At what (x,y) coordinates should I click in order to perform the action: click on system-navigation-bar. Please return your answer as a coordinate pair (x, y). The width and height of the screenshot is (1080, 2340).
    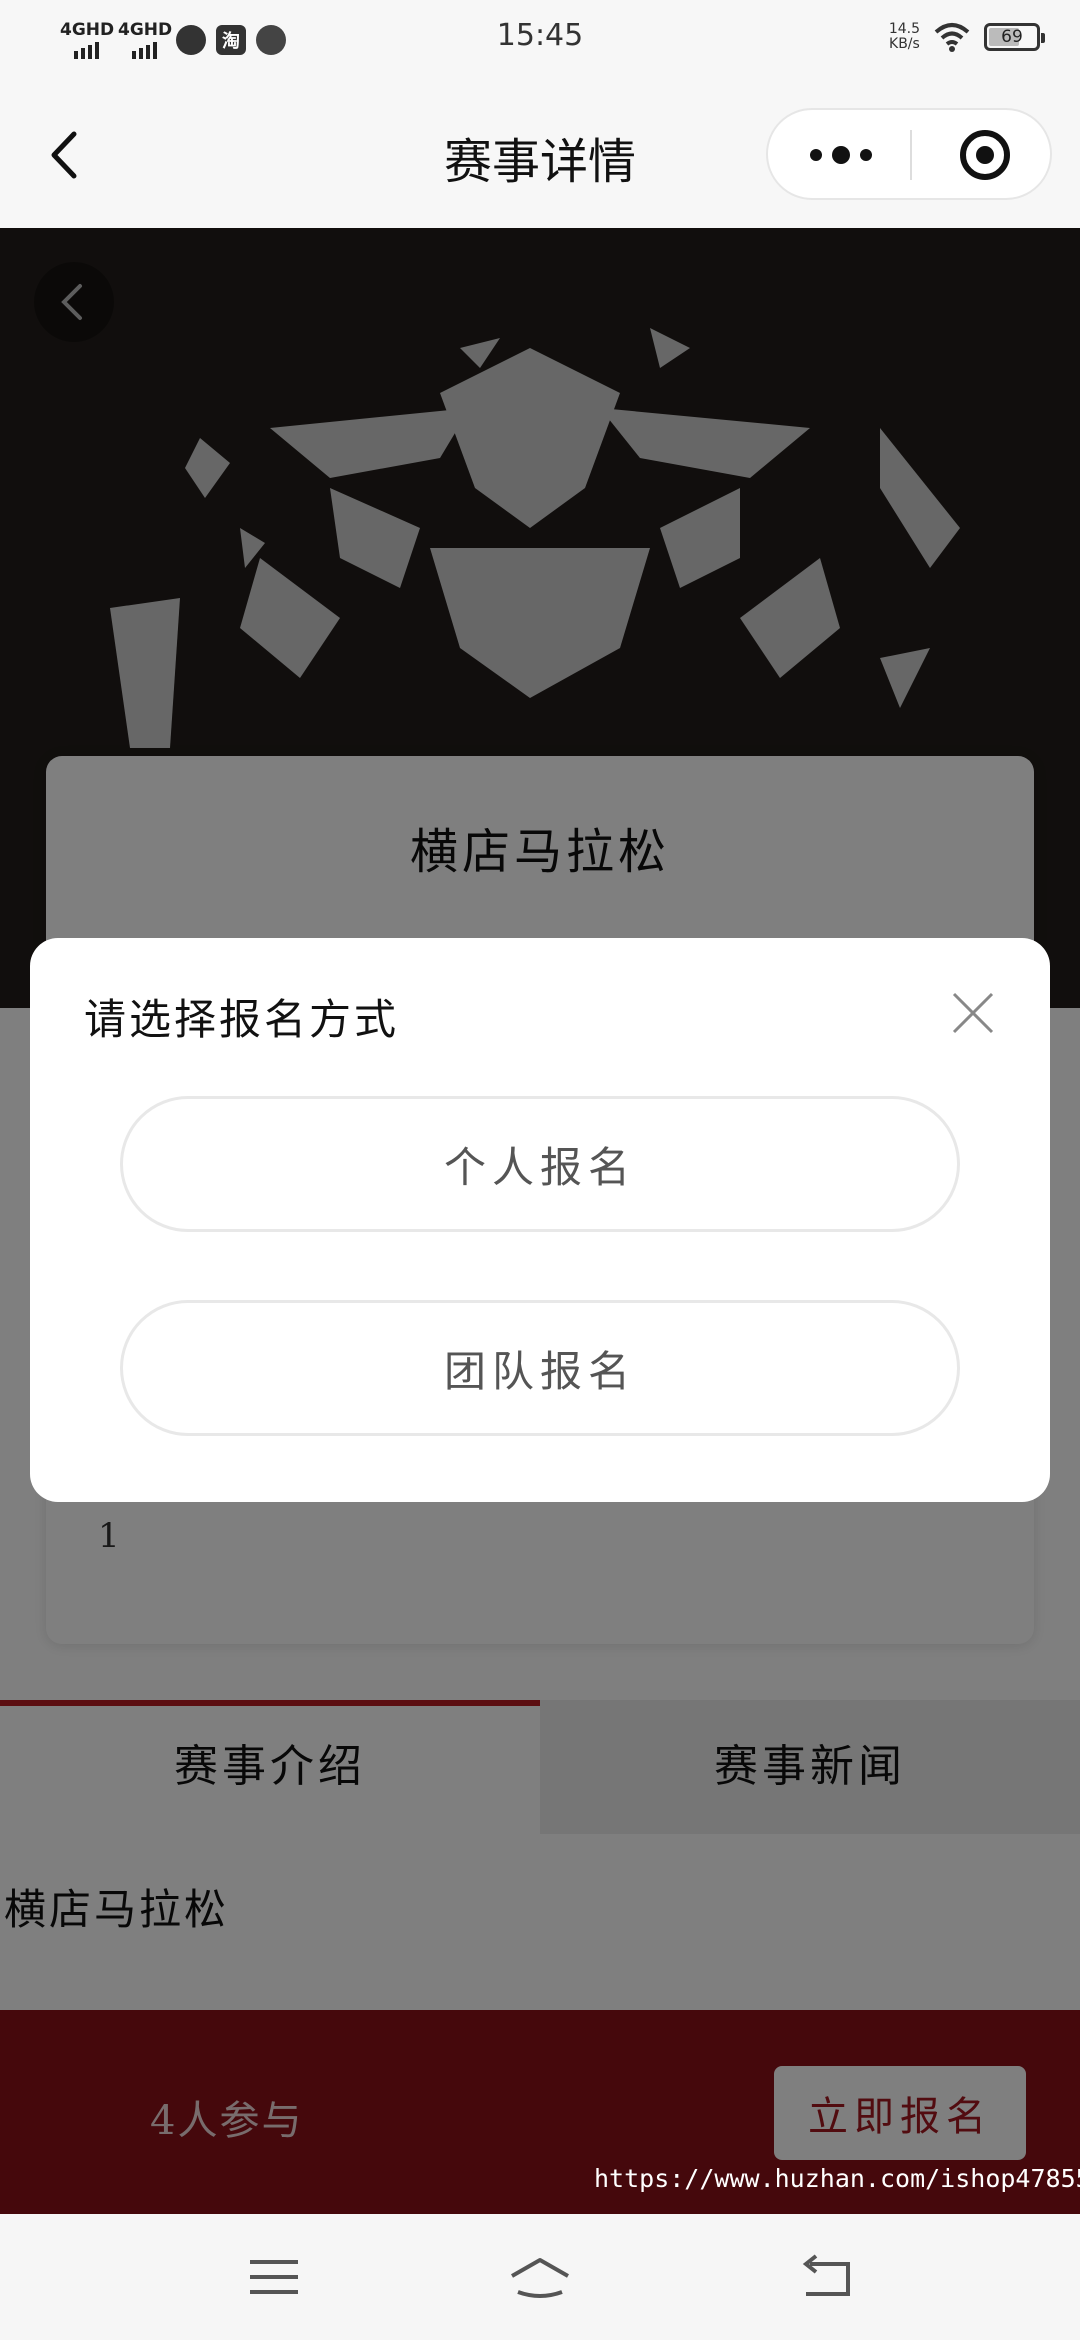
    Looking at the image, I should click on (540, 2277).